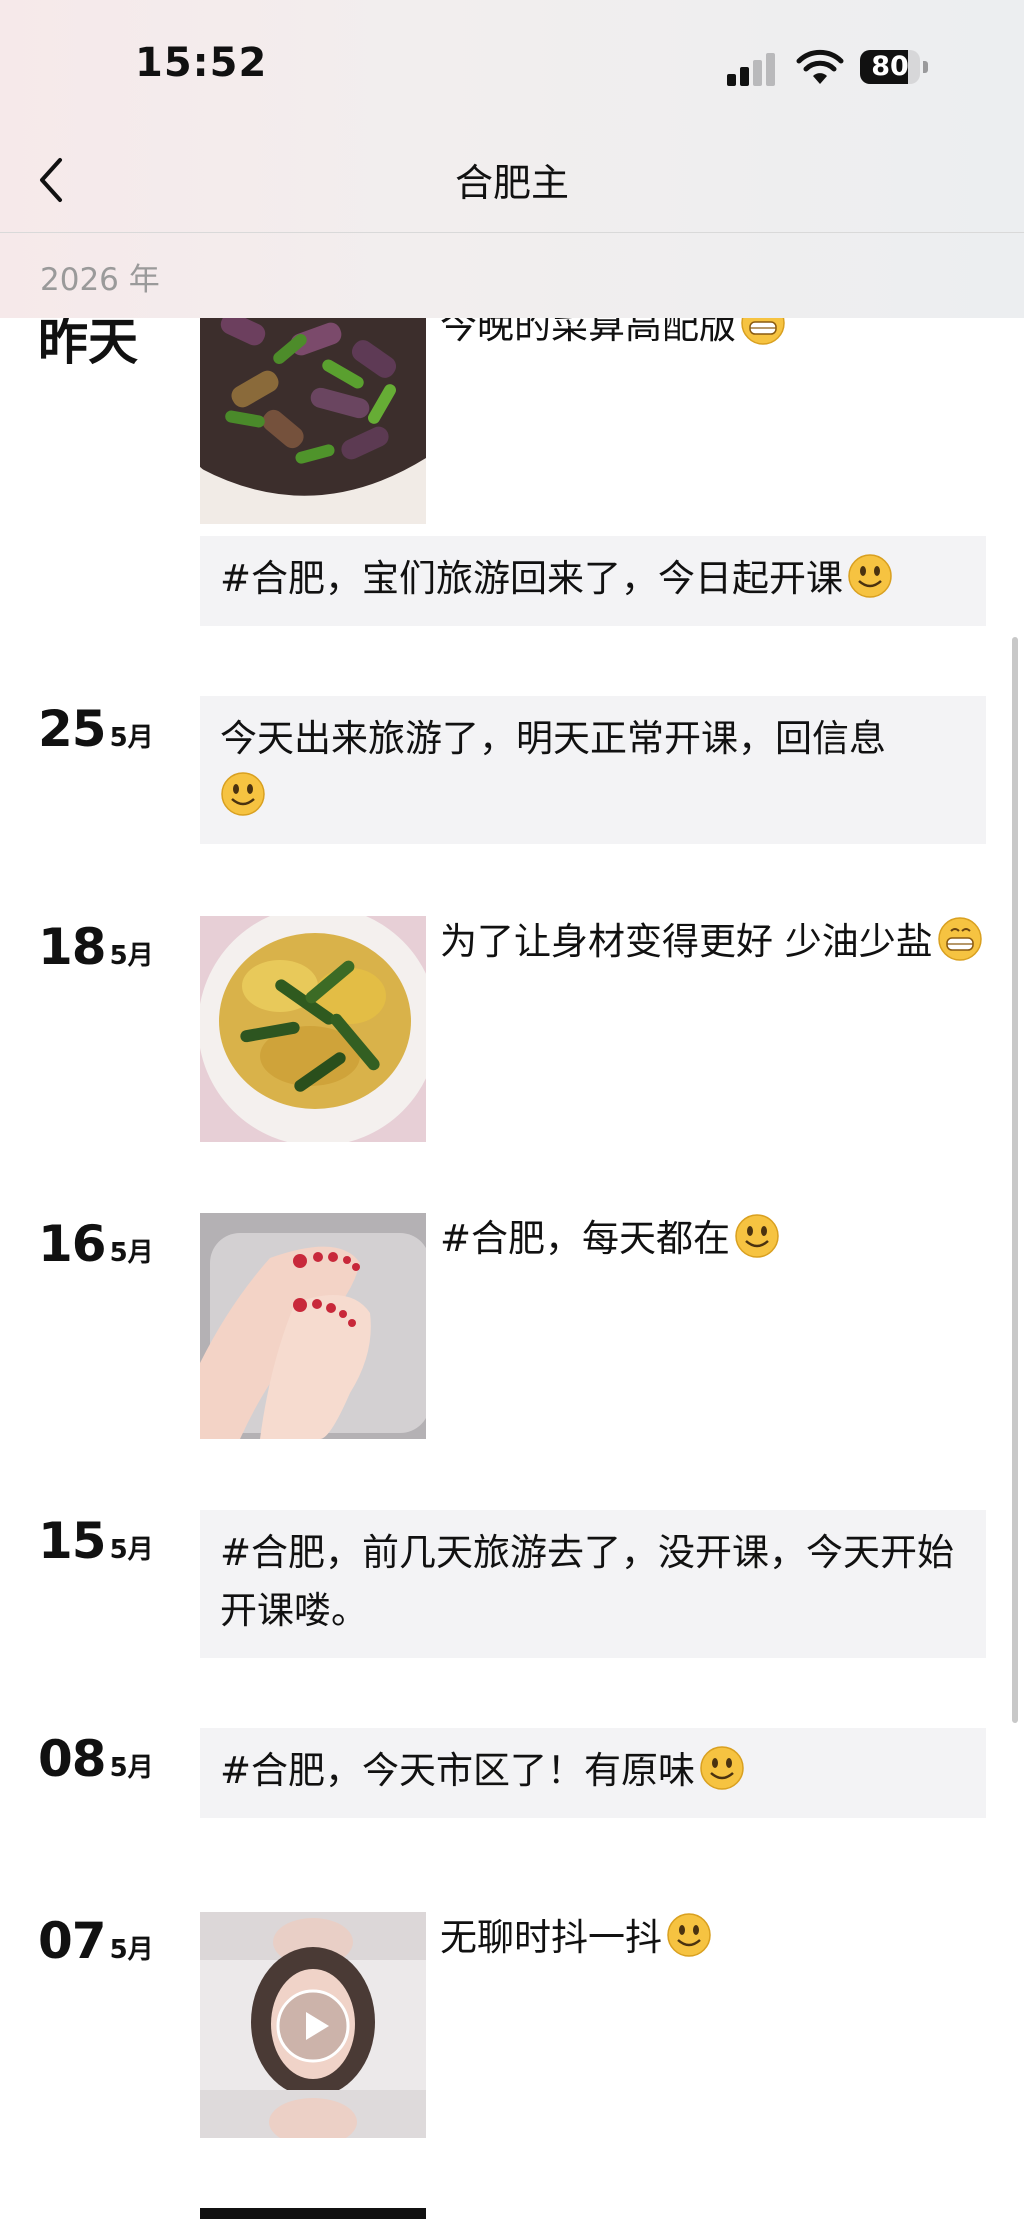  What do you see at coordinates (512, 232) in the screenshot?
I see `header-divider` at bounding box center [512, 232].